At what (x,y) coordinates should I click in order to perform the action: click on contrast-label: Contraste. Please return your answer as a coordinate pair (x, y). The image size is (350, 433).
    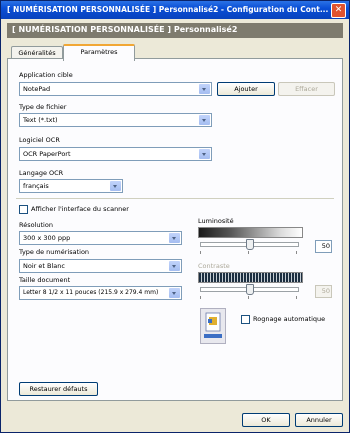
    Looking at the image, I should click on (214, 266).